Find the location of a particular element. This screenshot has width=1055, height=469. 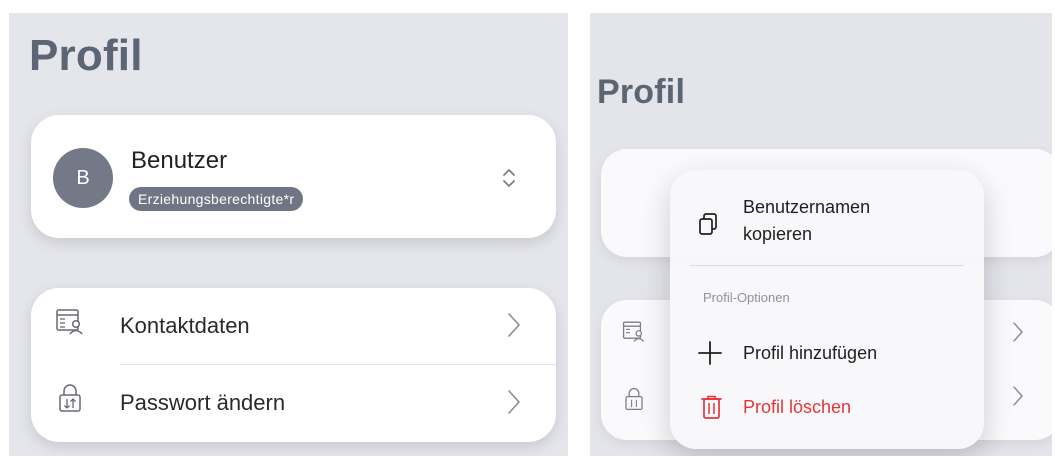

plus-icon is located at coordinates (710, 353).